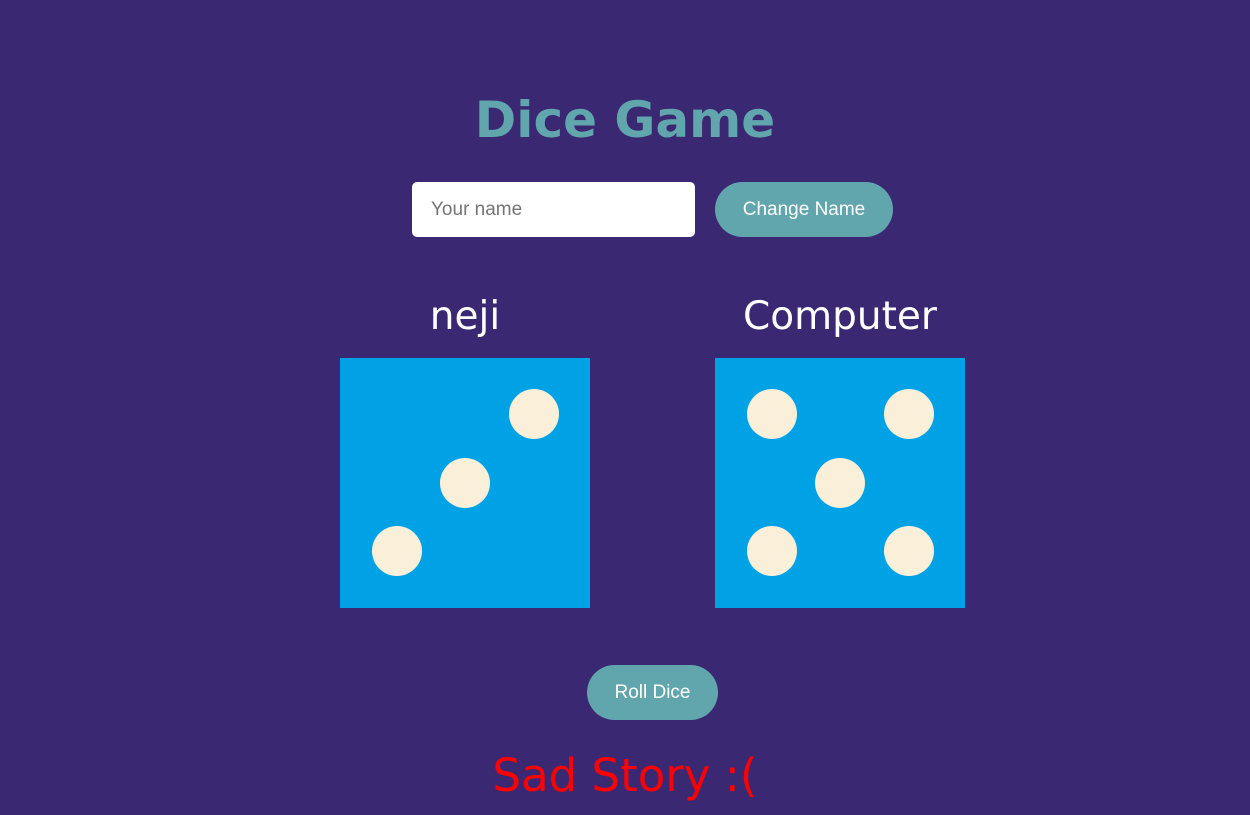  What do you see at coordinates (840, 316) in the screenshot?
I see `computer-name-label: Computer` at bounding box center [840, 316].